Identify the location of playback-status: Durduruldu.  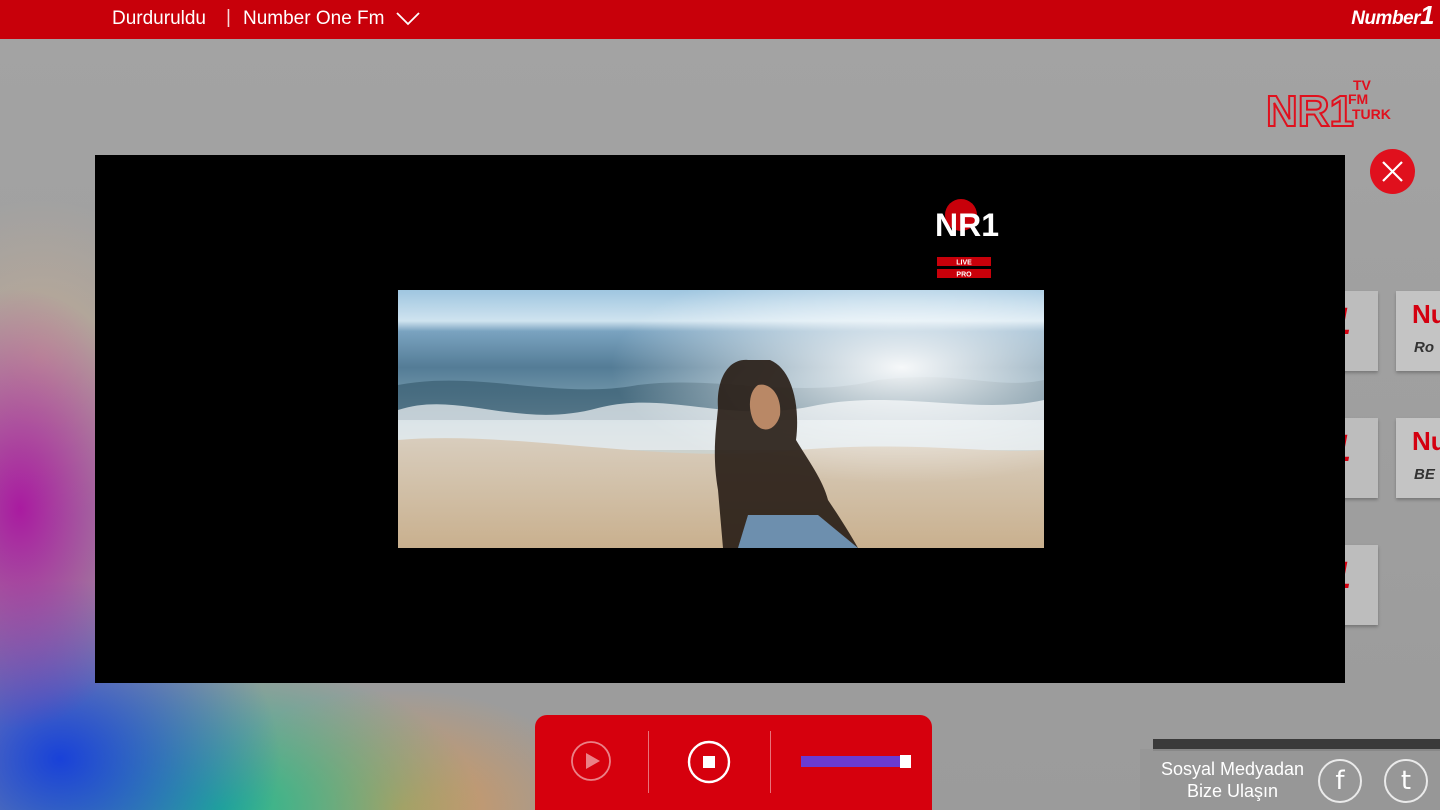
(159, 18).